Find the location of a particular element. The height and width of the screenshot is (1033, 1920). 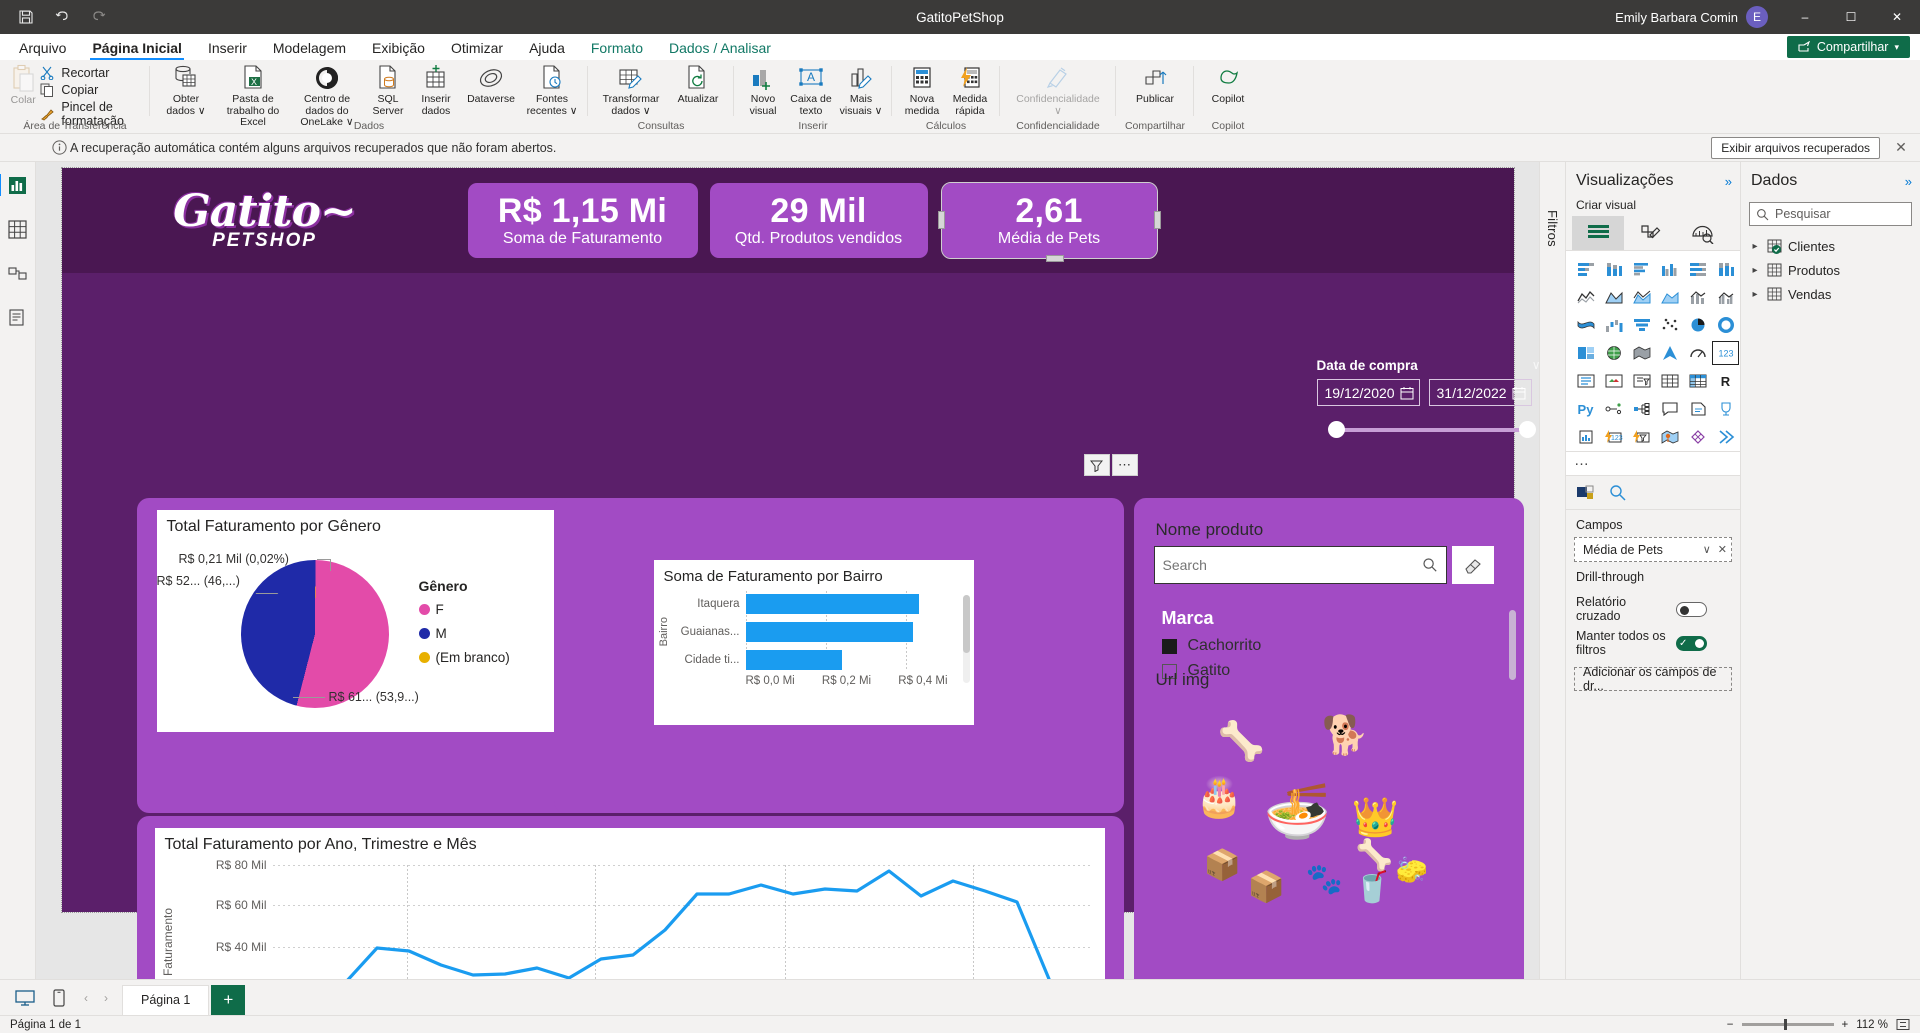

stacked-bar-chart-icon is located at coordinates (1585, 269).